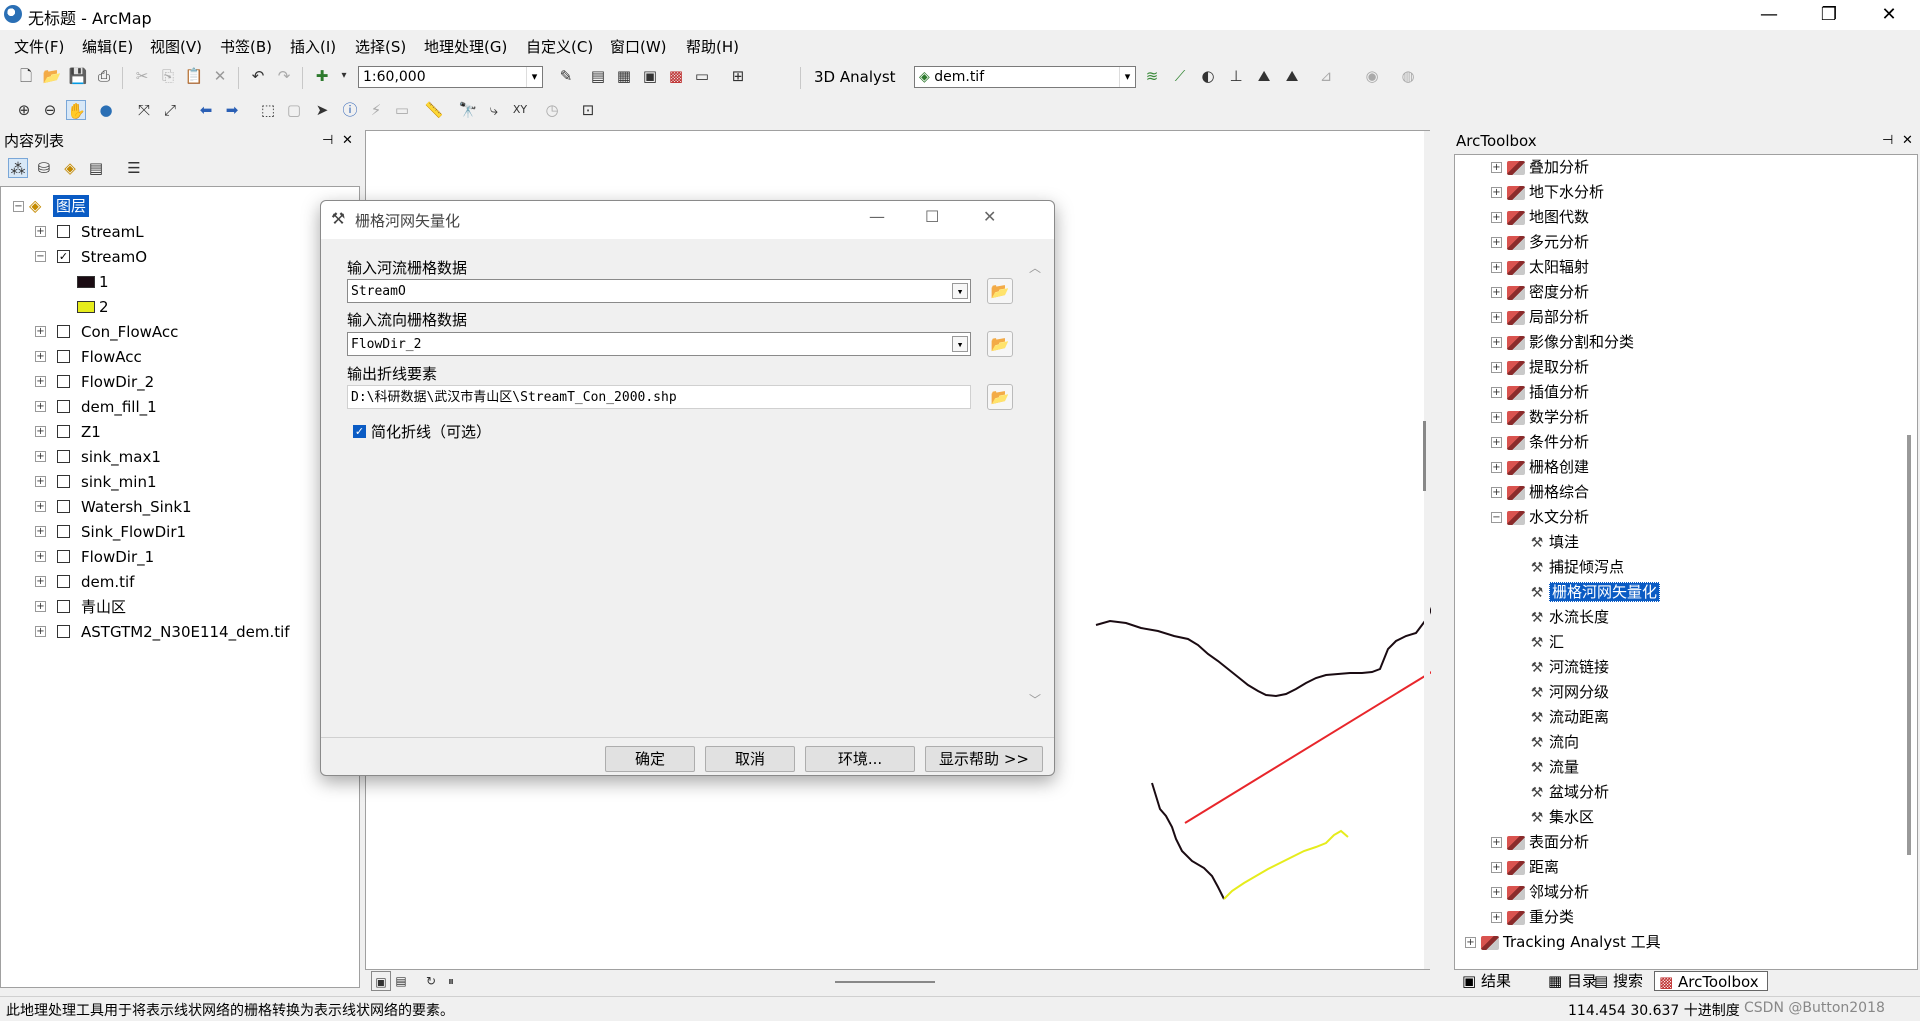  Describe the element at coordinates (1236, 76) in the screenshot. I see `interpolate-point-icon: ⊥` at that location.